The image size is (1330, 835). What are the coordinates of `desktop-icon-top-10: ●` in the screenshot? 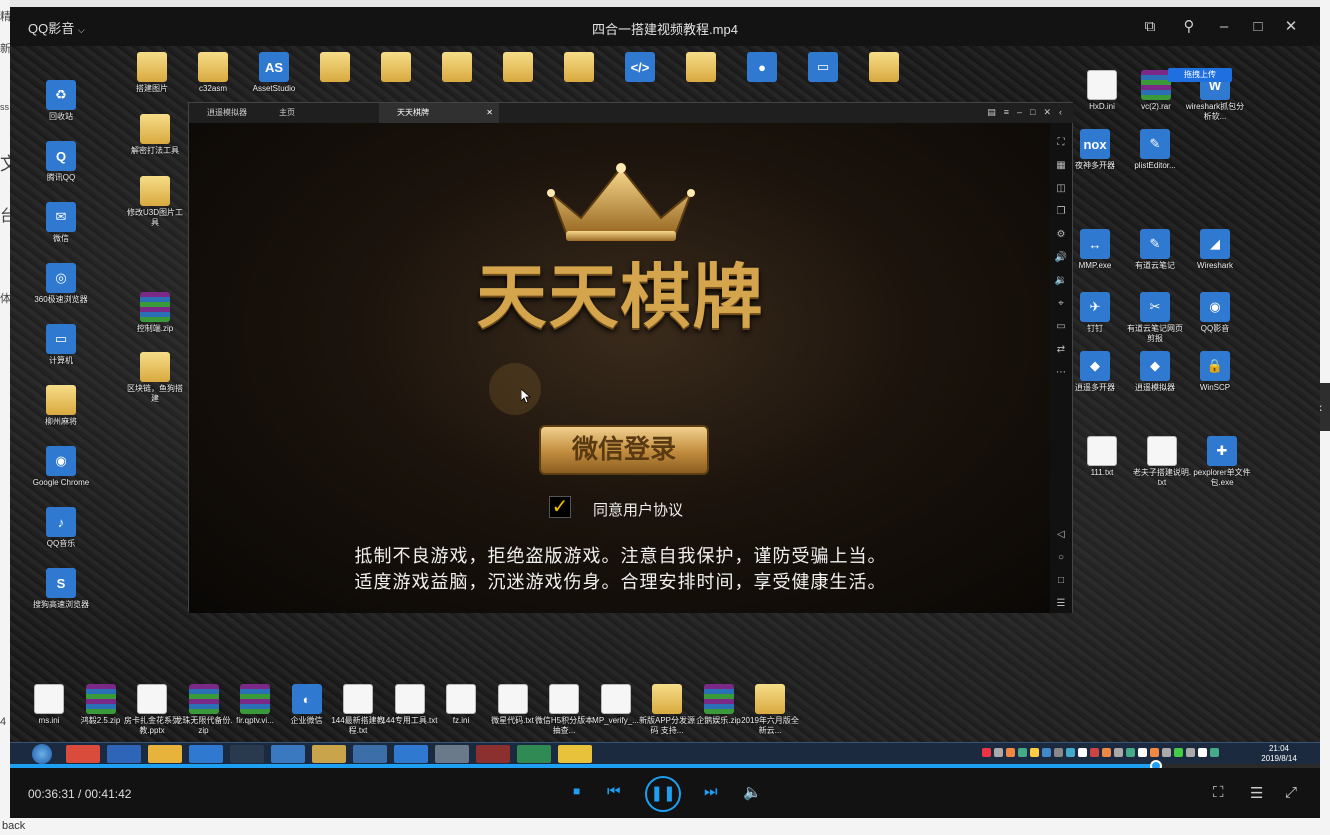 It's located at (762, 68).